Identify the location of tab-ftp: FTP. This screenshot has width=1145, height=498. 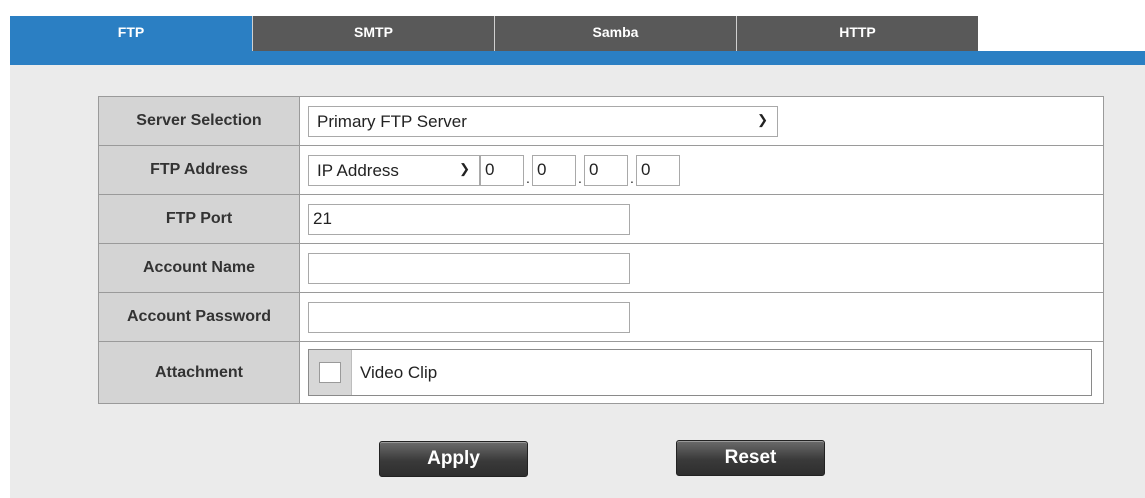
(131, 33).